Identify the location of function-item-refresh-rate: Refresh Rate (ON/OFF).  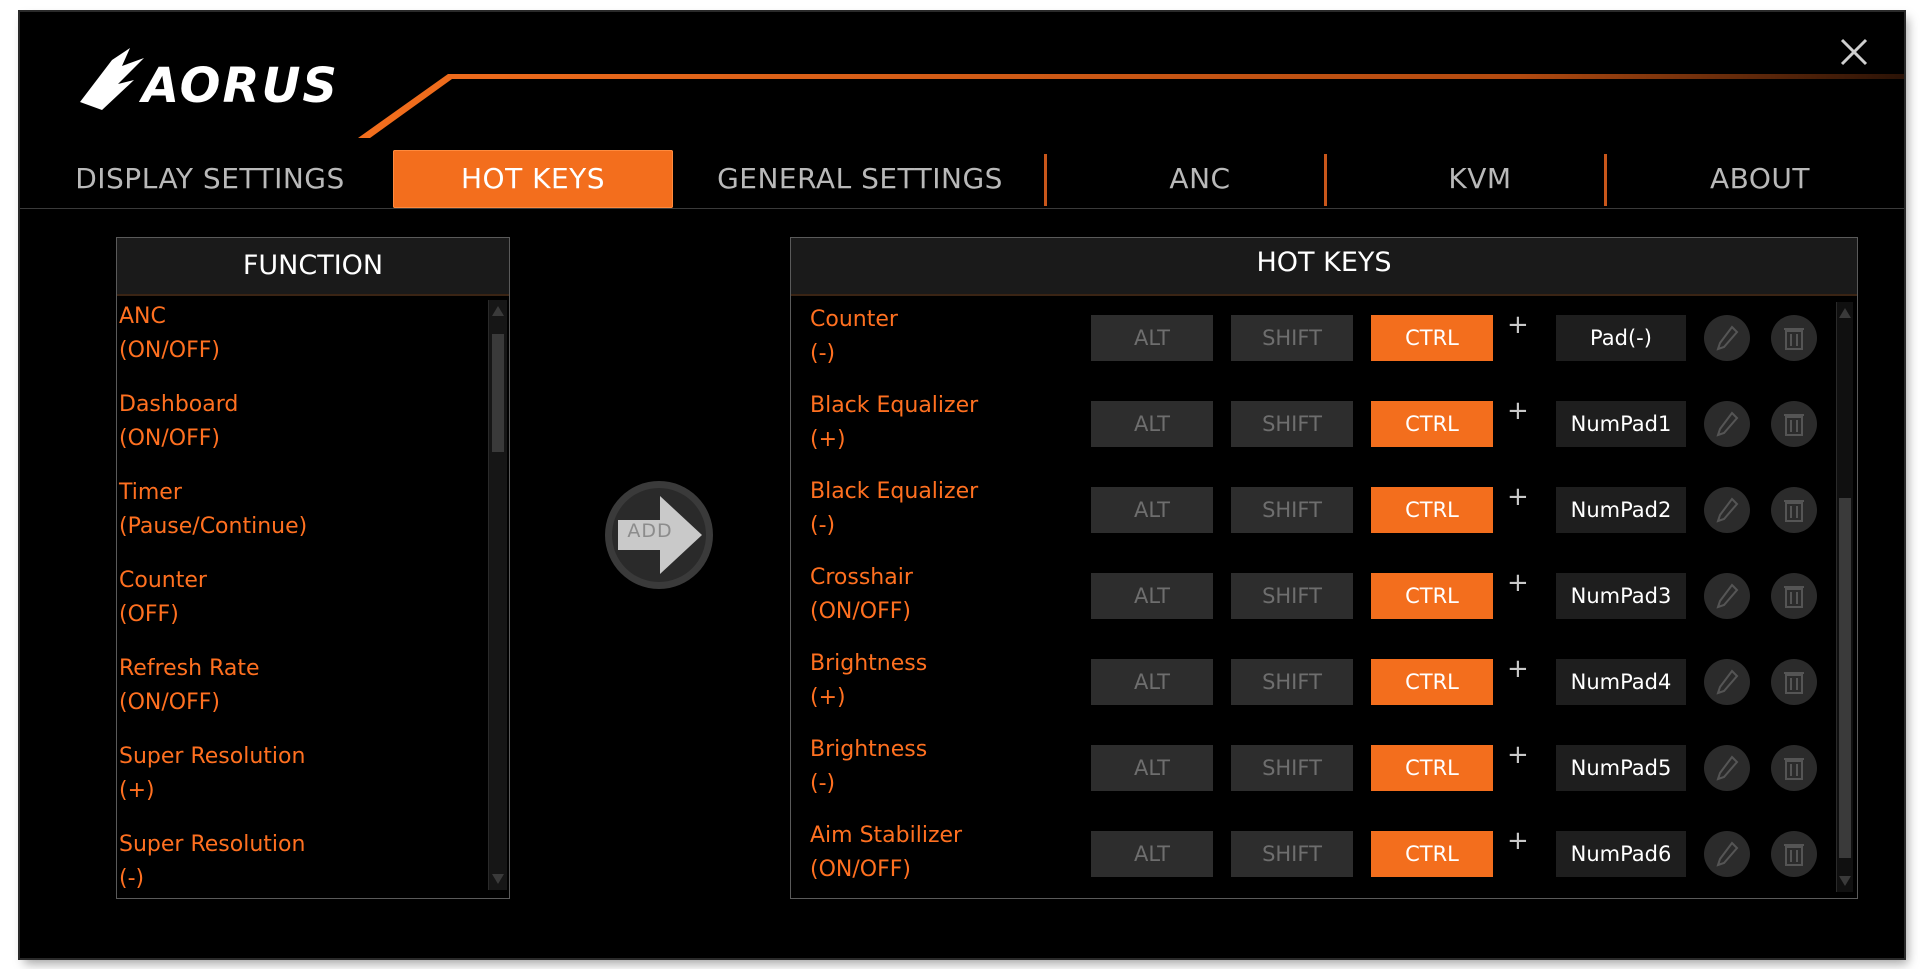
(302, 695).